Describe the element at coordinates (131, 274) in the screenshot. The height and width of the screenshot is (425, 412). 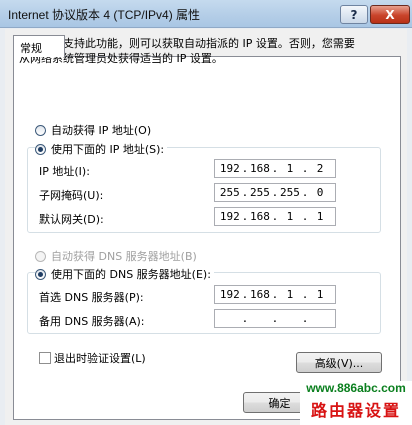
I see `manual-dns-label: 使用下面的 DNS 服务器地址(E):` at that location.